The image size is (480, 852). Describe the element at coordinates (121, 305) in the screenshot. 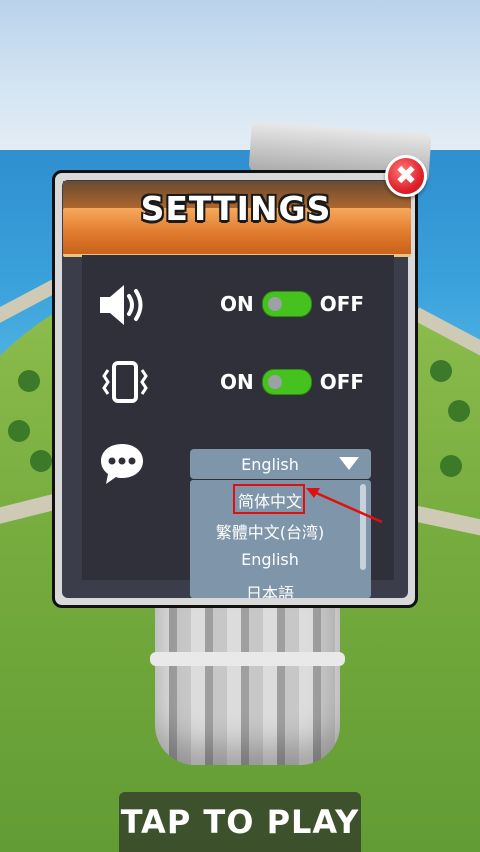

I see `speaker-icon` at that location.